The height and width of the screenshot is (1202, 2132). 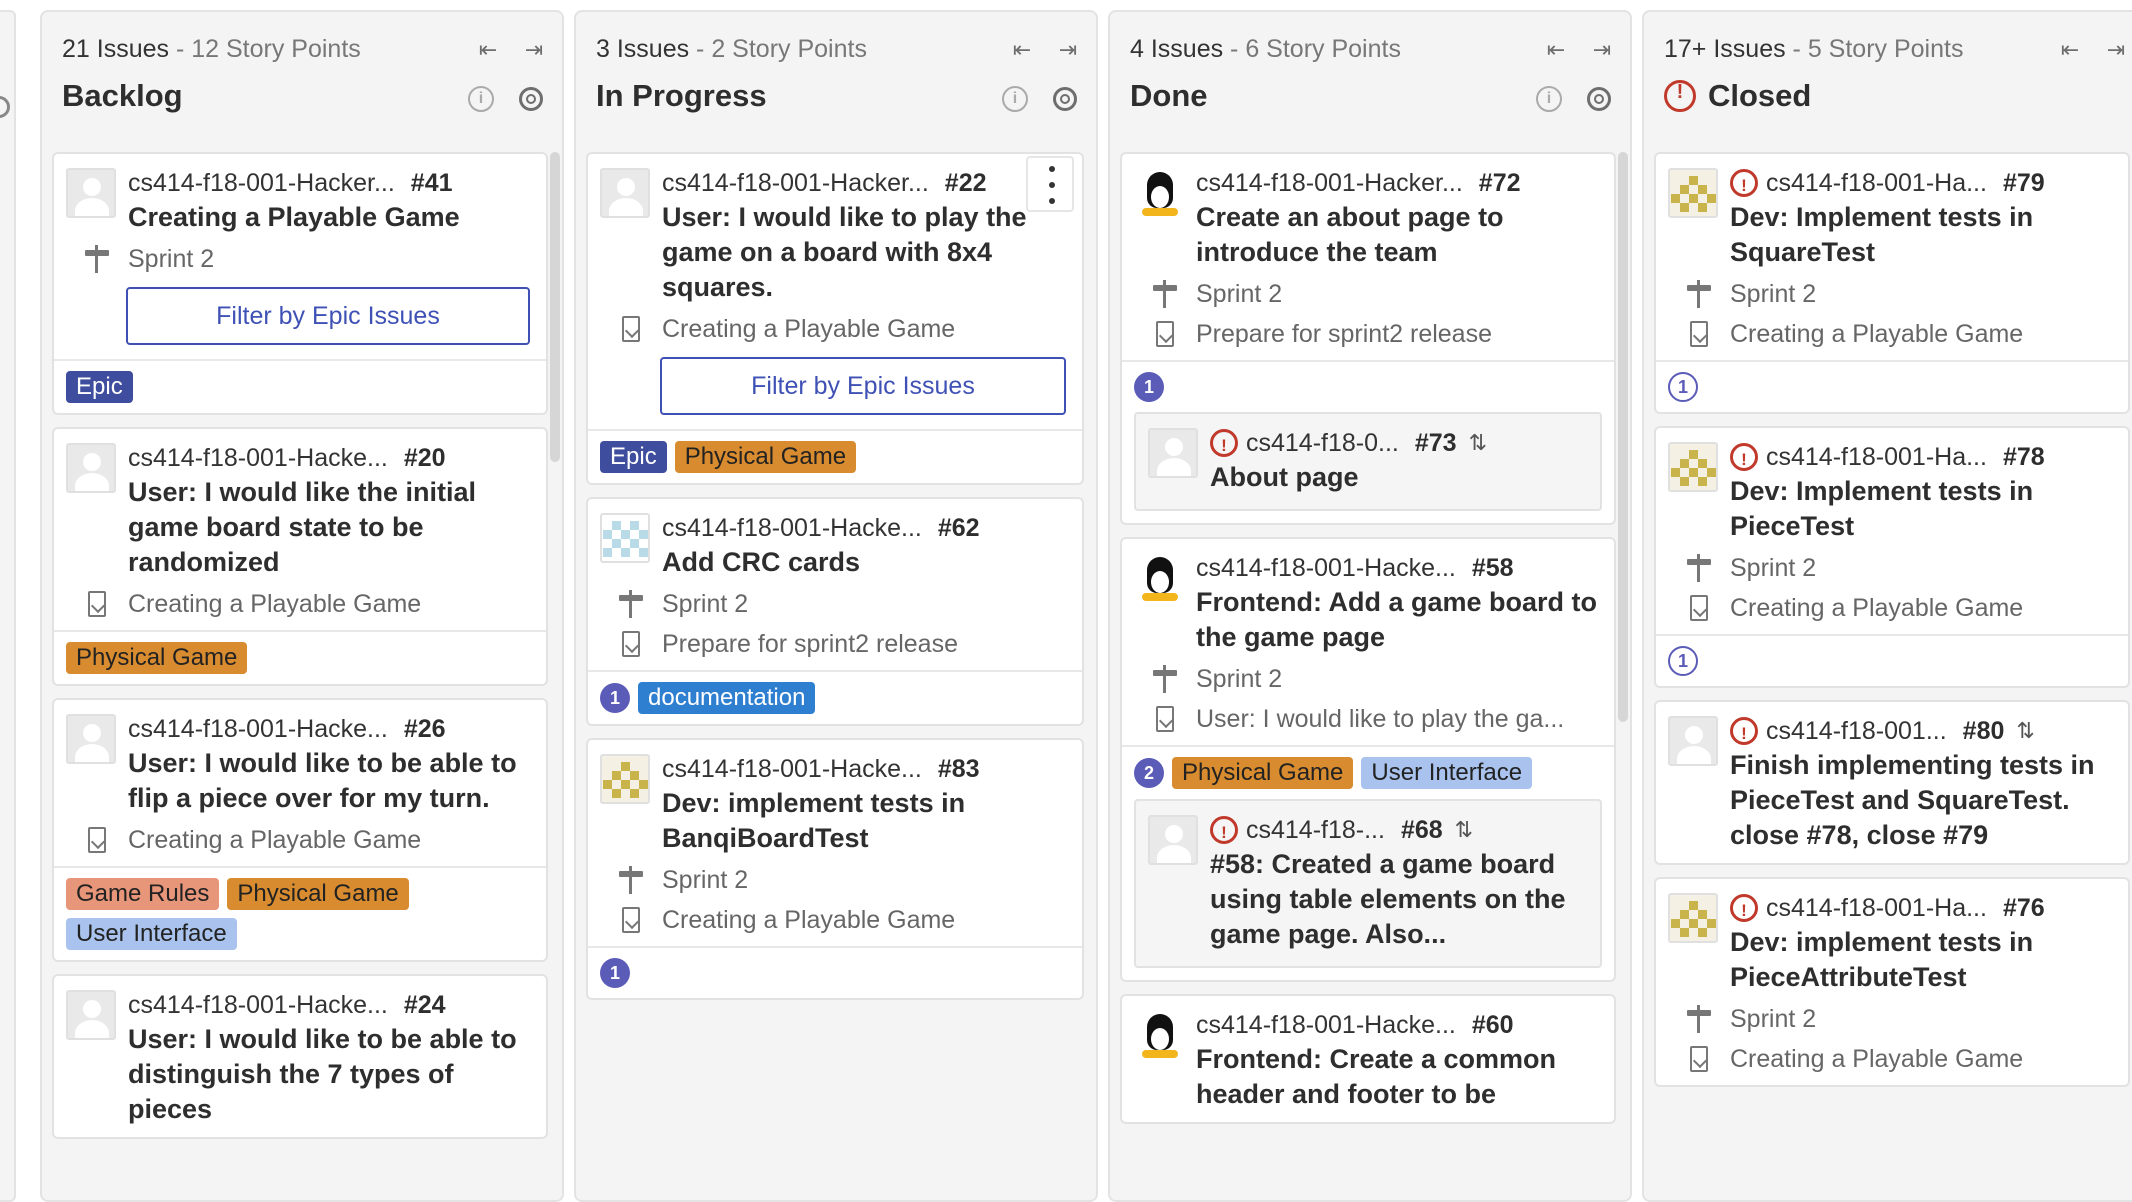 What do you see at coordinates (865, 562) in the screenshot?
I see `issue-title: Add CRC cards` at bounding box center [865, 562].